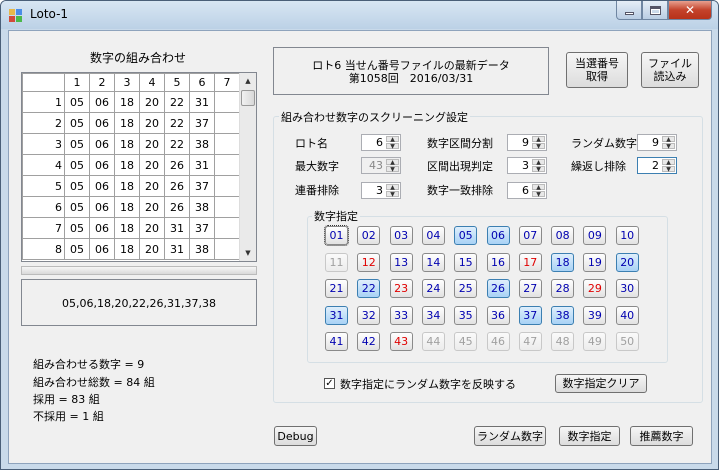  Describe the element at coordinates (131, 207) in the screenshot. I see `table-row: 6 05 06 18 20 26 38` at that location.